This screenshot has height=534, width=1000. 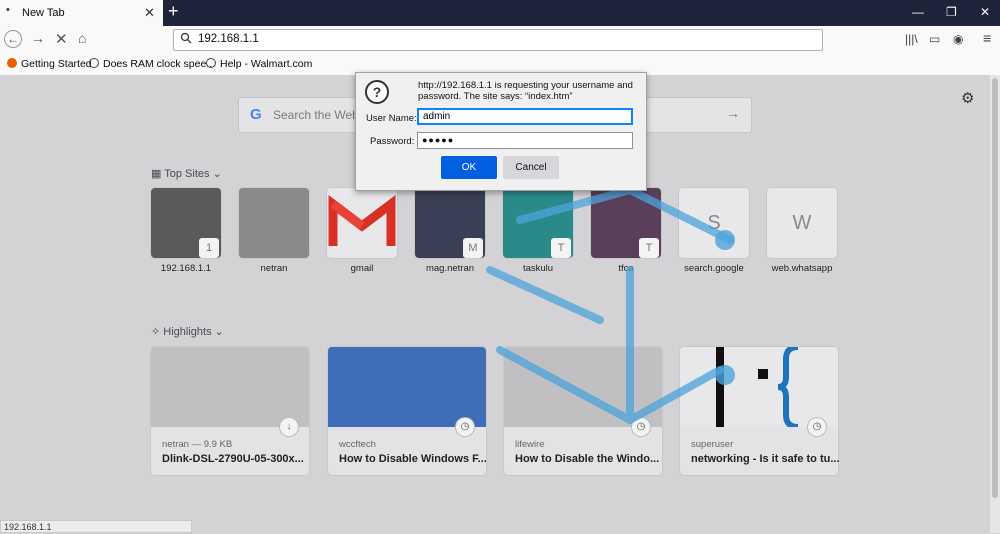 I want to click on restore-icon: ❐, so click(x=951, y=12).